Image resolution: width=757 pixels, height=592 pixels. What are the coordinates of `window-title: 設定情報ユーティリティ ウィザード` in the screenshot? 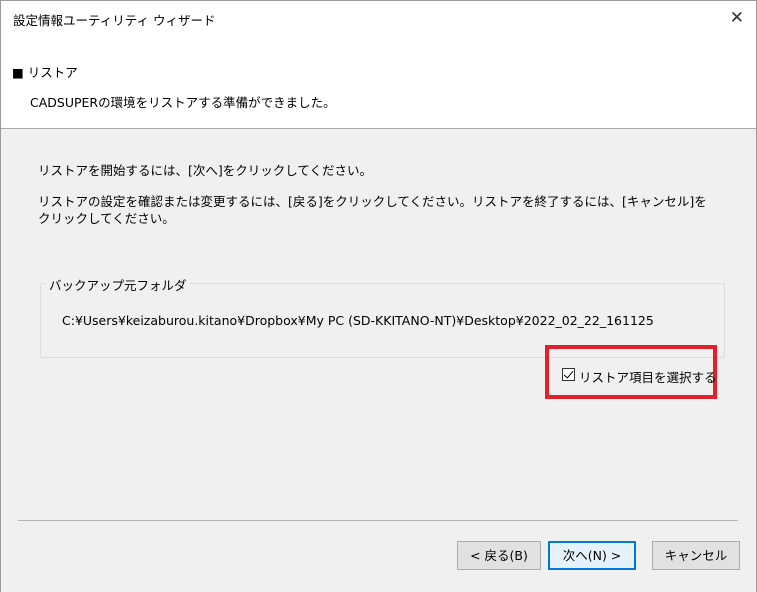 It's located at (114, 20).